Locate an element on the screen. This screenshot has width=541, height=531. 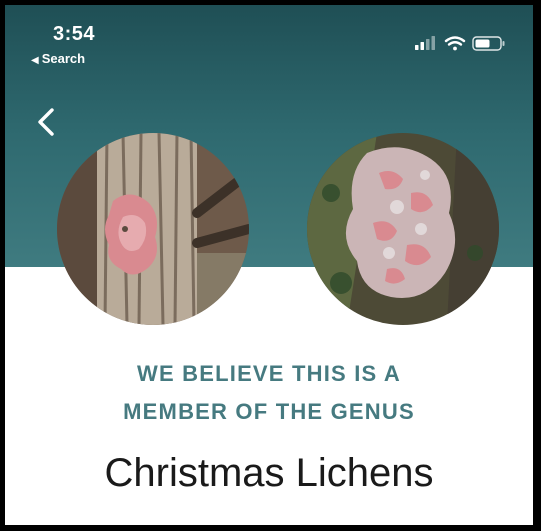
chevron-left-icon is located at coordinates (46, 122).